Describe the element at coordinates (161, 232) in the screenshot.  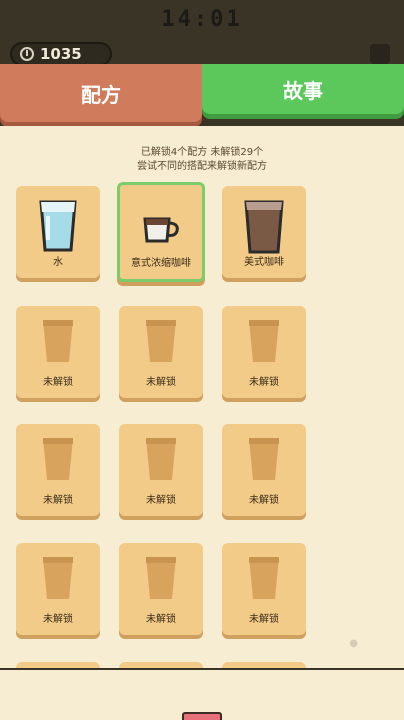
I see `recipe-card: 意式浓缩咖啡` at that location.